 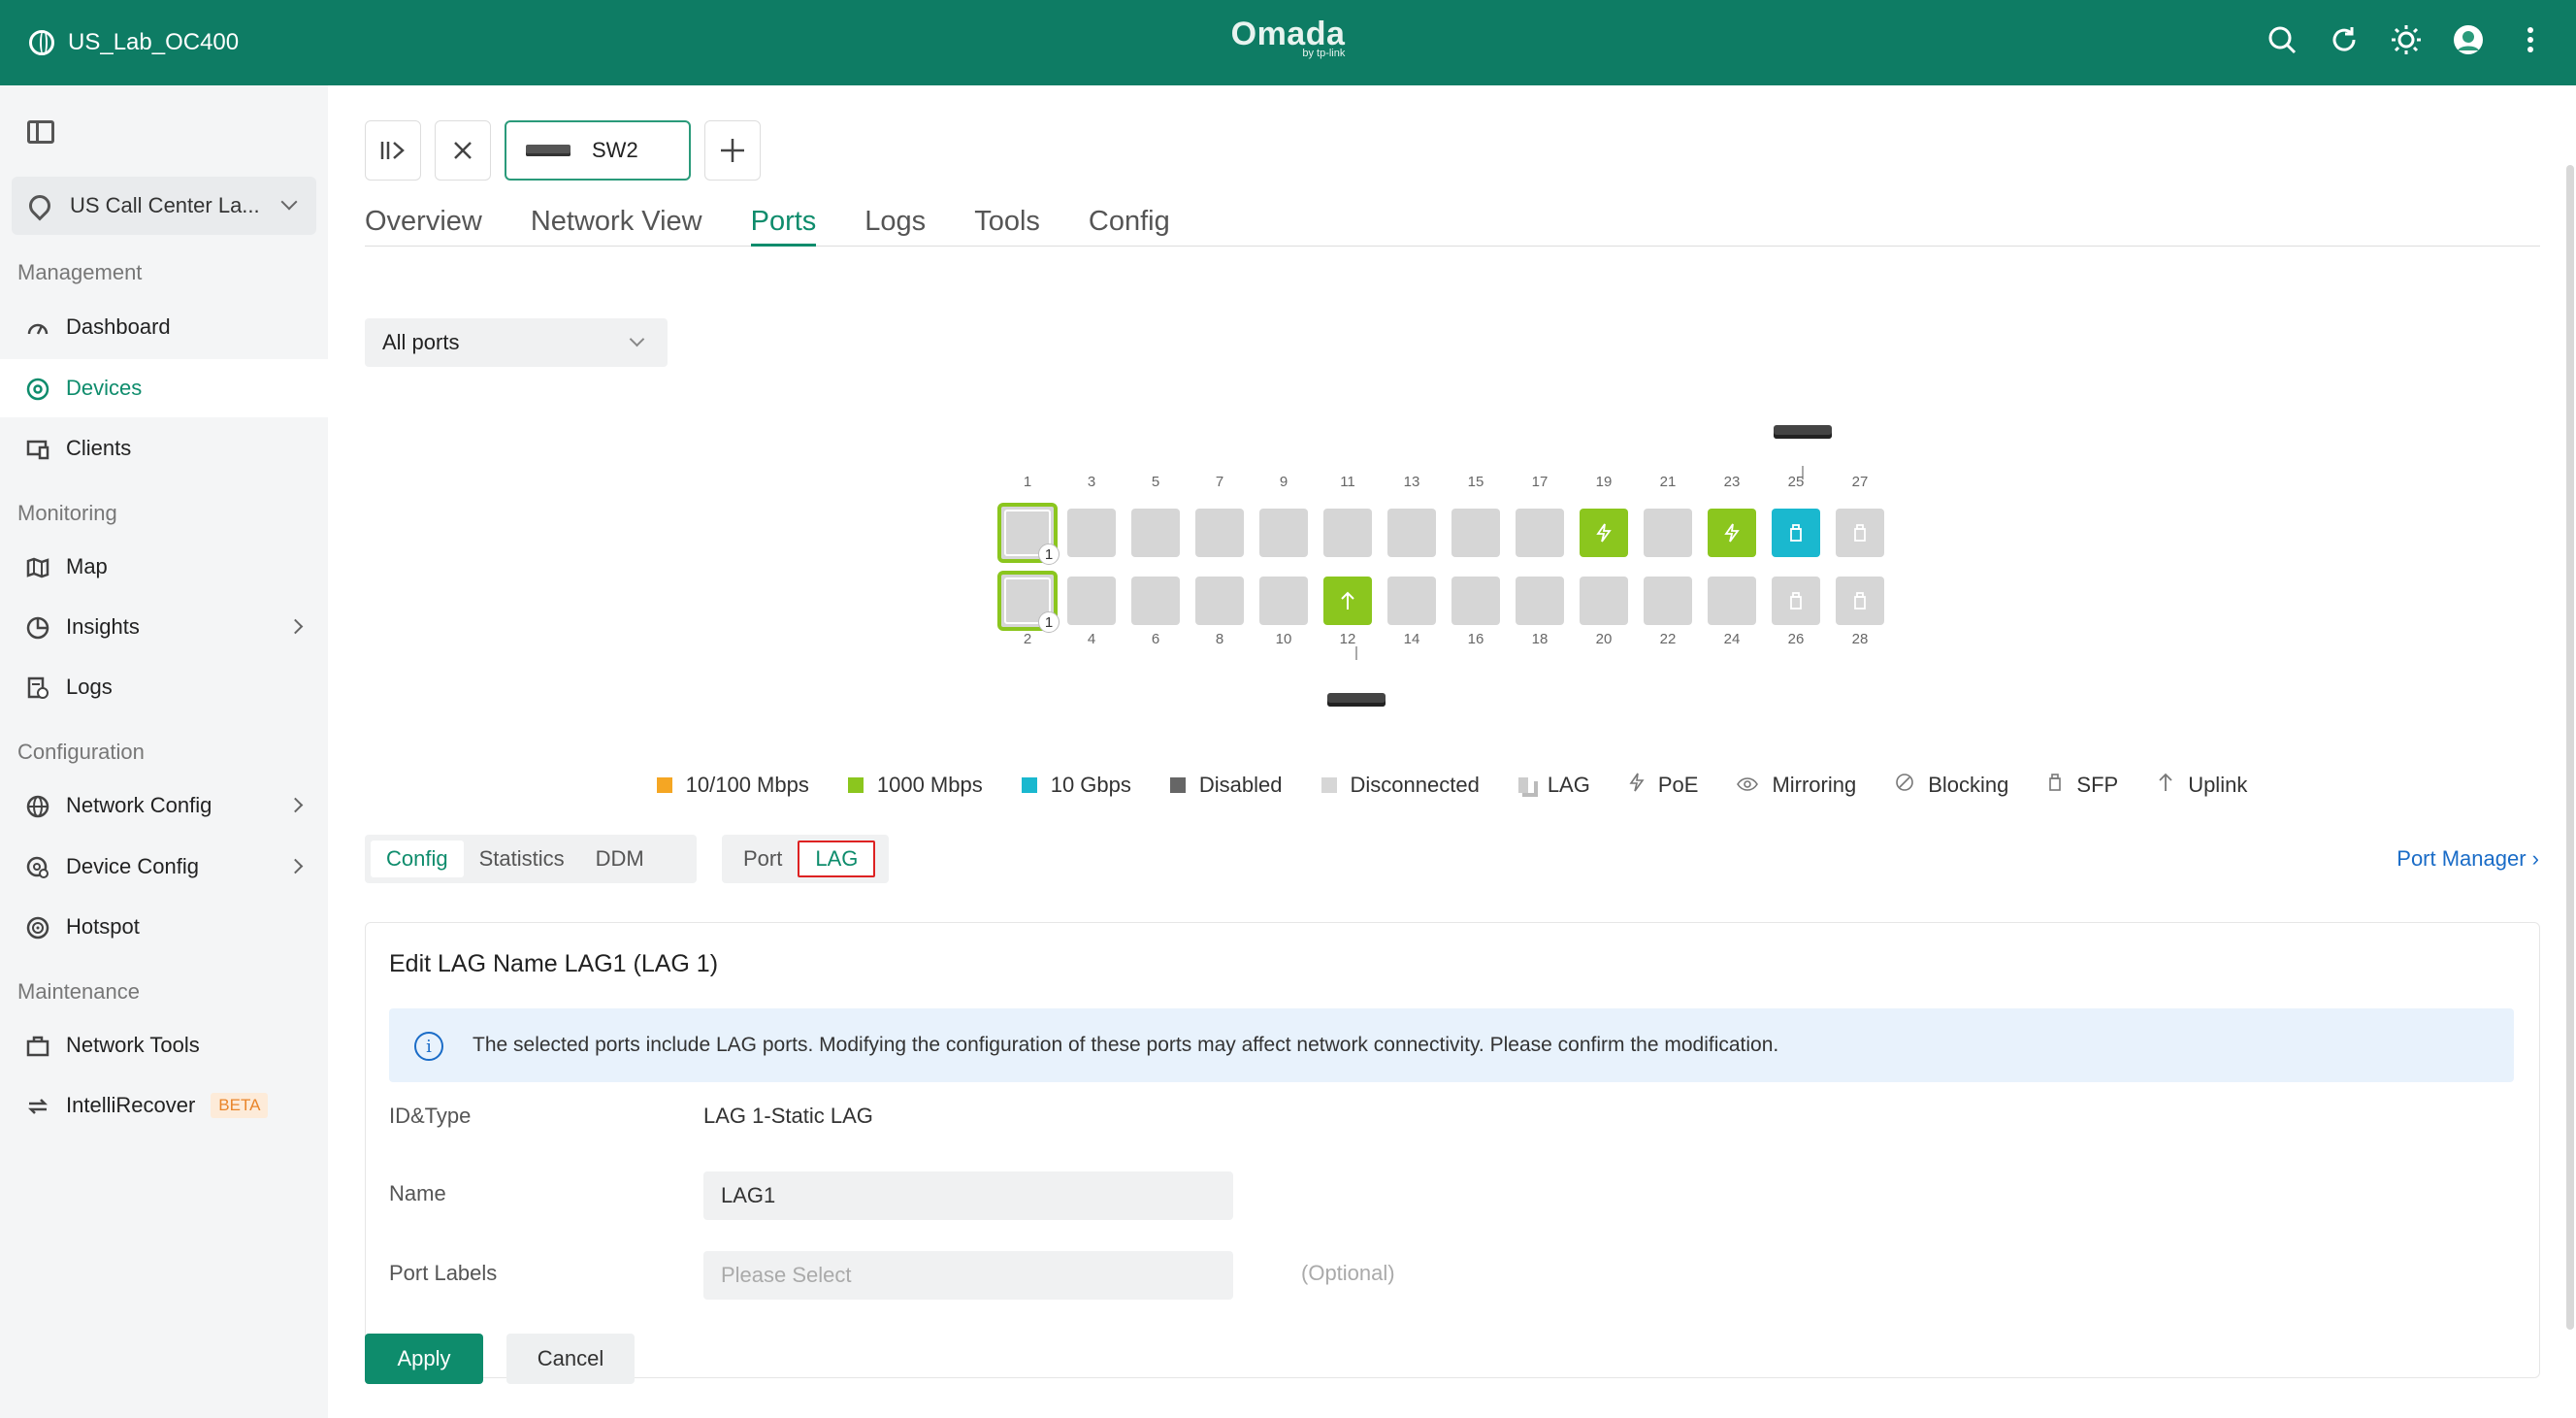 What do you see at coordinates (2468, 859) in the screenshot?
I see `port-manager-link: Port Manager ›` at bounding box center [2468, 859].